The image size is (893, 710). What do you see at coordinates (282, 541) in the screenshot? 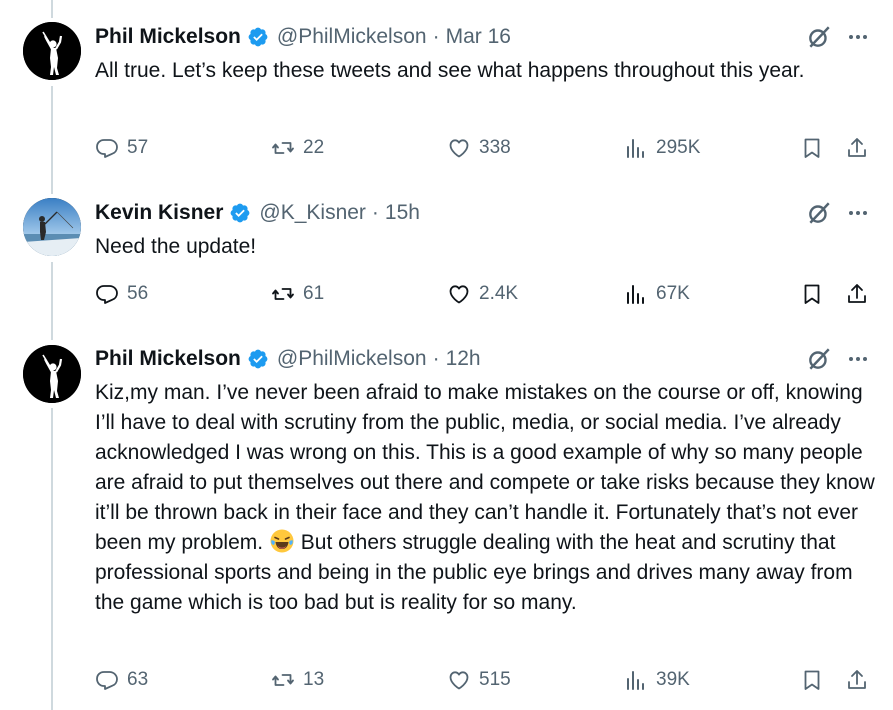
I see `laughing-tears-emoji` at bounding box center [282, 541].